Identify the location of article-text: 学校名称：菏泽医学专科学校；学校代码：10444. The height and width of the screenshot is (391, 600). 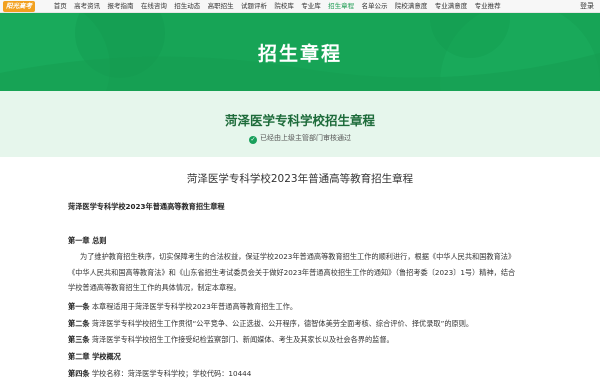
(170, 373).